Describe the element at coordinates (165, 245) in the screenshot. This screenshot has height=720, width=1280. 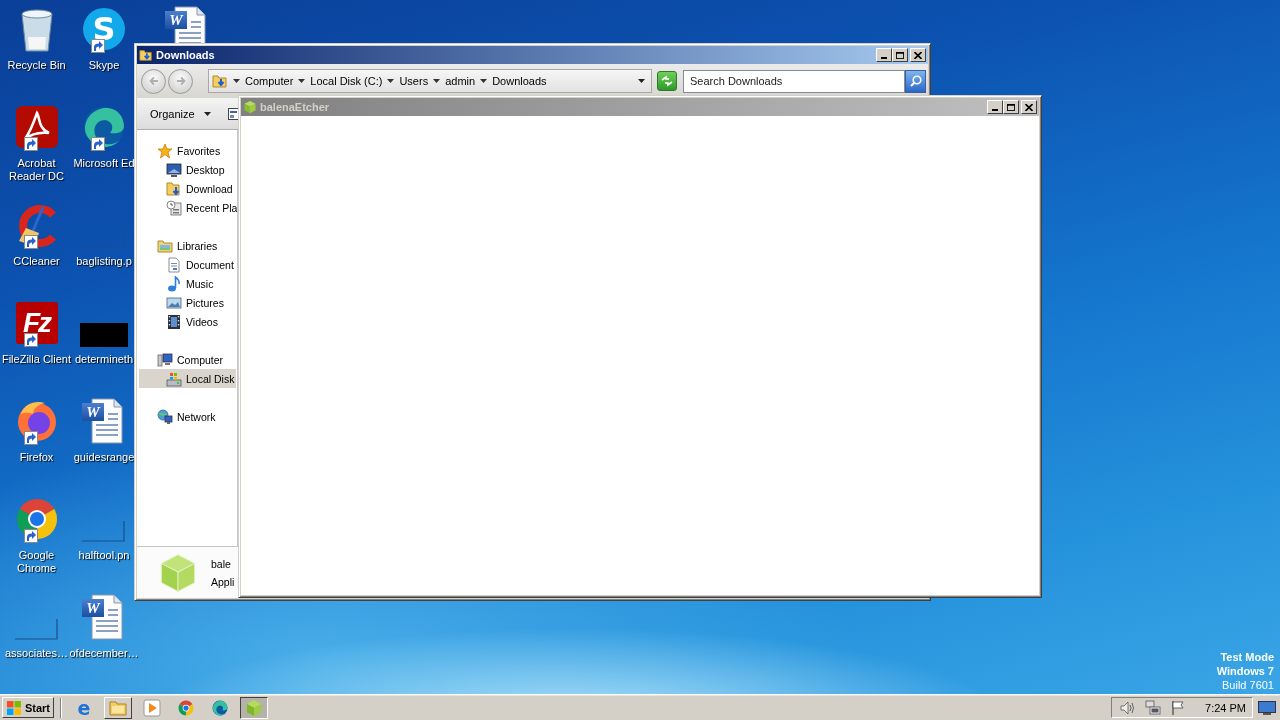
I see `library-folder-icon` at that location.